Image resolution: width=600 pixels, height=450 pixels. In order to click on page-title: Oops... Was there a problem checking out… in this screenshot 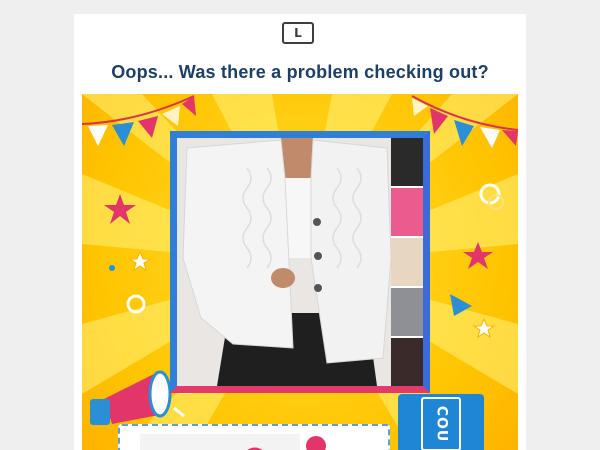, I will do `click(300, 72)`.